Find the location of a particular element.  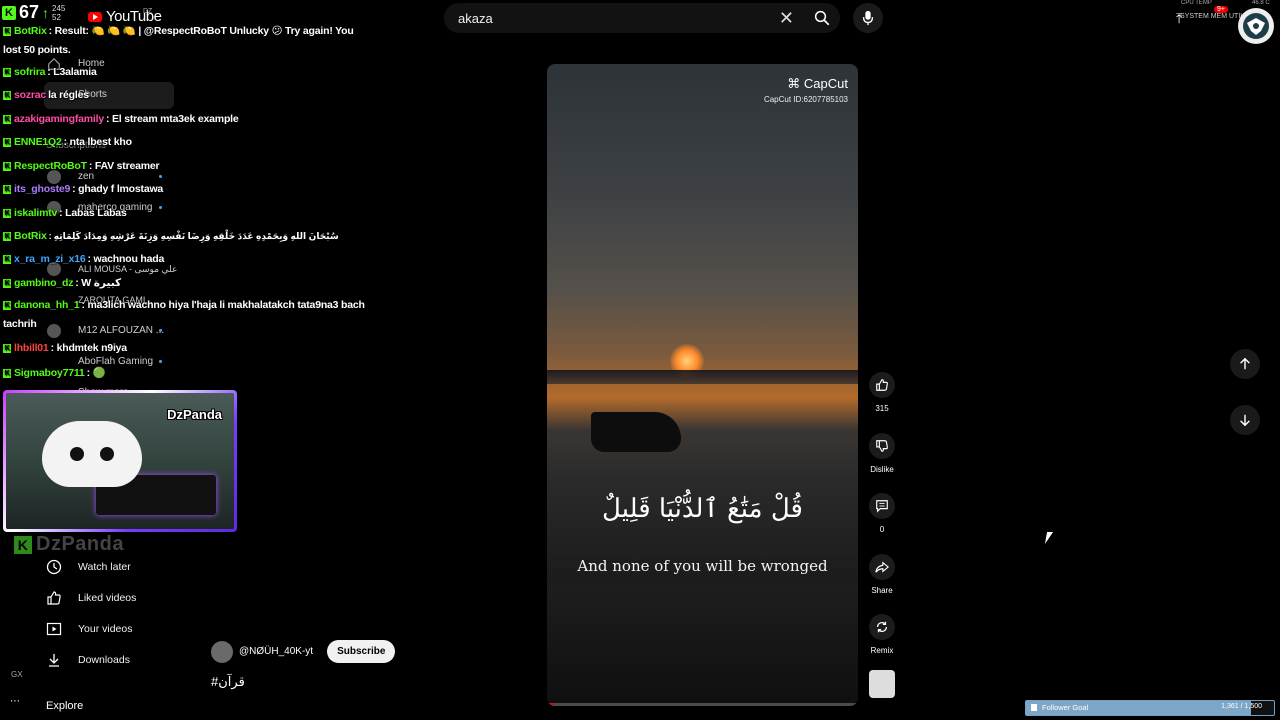

audio-thumbnail is located at coordinates (882, 684).